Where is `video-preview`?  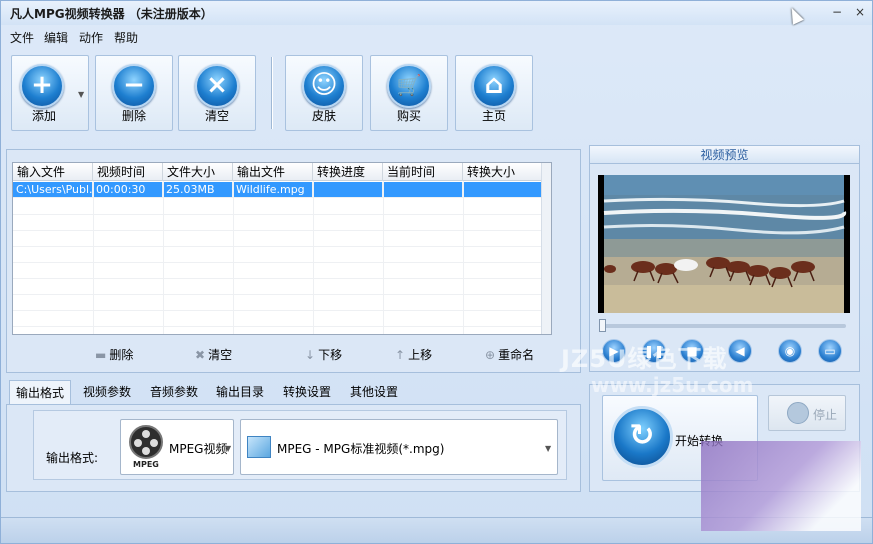
video-preview is located at coordinates (724, 244).